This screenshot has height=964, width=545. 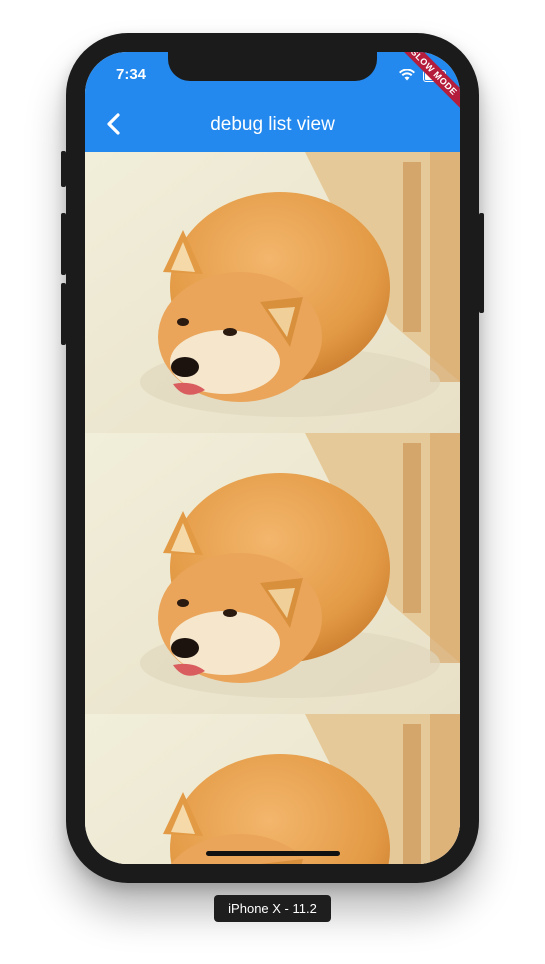 I want to click on device-label: iPhone X - 11.2, so click(x=272, y=908).